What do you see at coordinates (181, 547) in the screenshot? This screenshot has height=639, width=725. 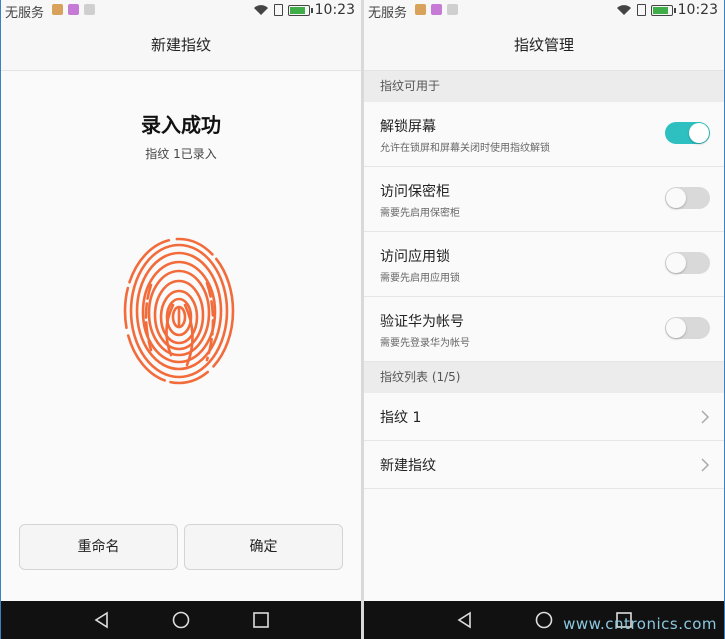 I see `action-button-row: 重命名 确定` at bounding box center [181, 547].